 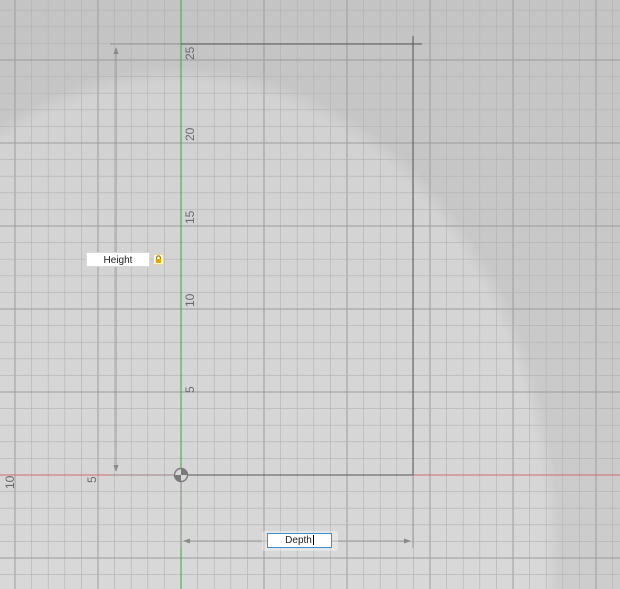 What do you see at coordinates (116, 50) in the screenshot?
I see `height-arrow-top` at bounding box center [116, 50].